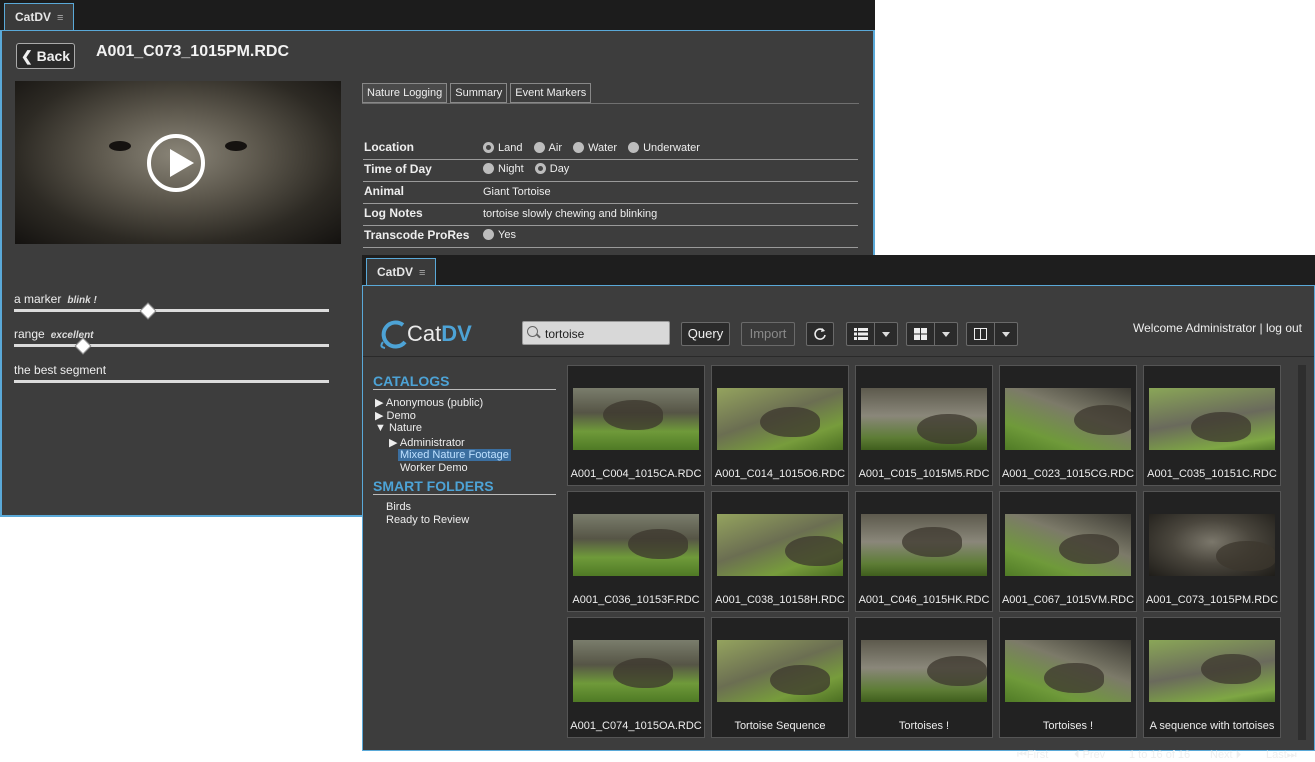 The image size is (1315, 762). I want to click on scrollbar, so click(1302, 552).